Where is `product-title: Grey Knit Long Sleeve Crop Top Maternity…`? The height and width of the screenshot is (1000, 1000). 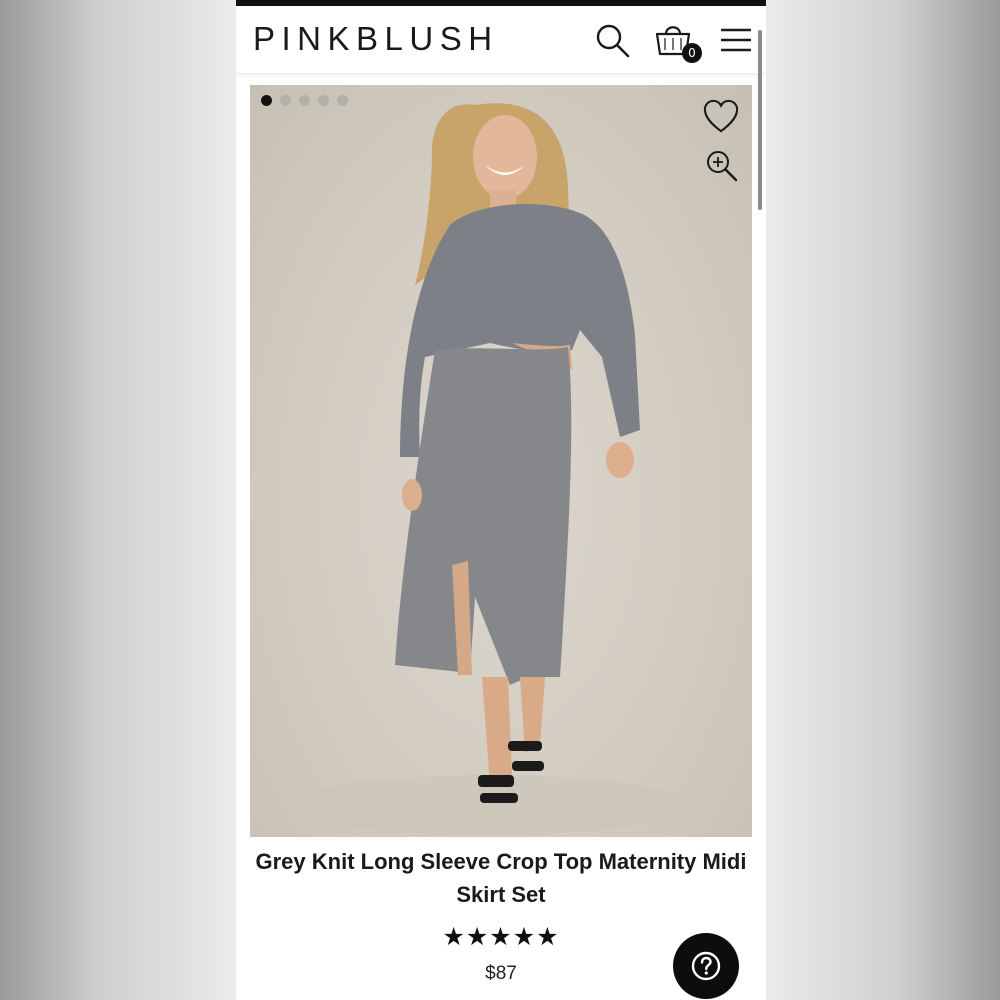 product-title: Grey Knit Long Sleeve Crop Top Maternity… is located at coordinates (501, 878).